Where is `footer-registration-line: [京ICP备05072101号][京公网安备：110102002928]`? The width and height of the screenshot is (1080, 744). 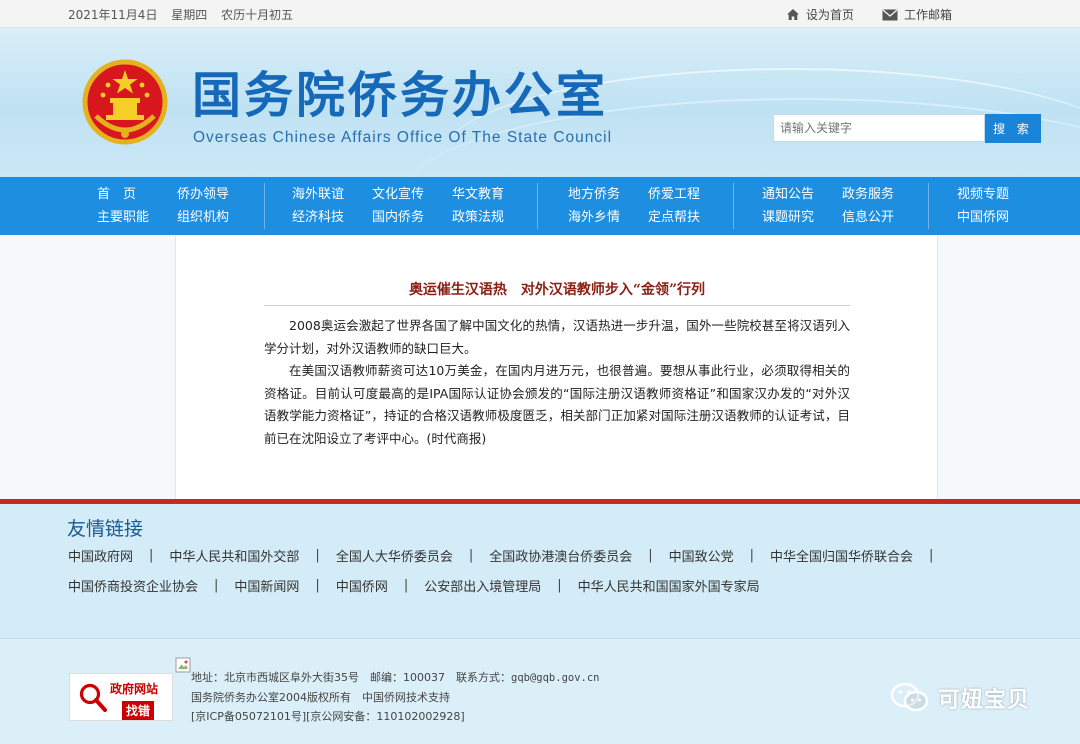
footer-registration-line: [京ICP备05072101号][京公网安备：110102002928] is located at coordinates (395, 716).